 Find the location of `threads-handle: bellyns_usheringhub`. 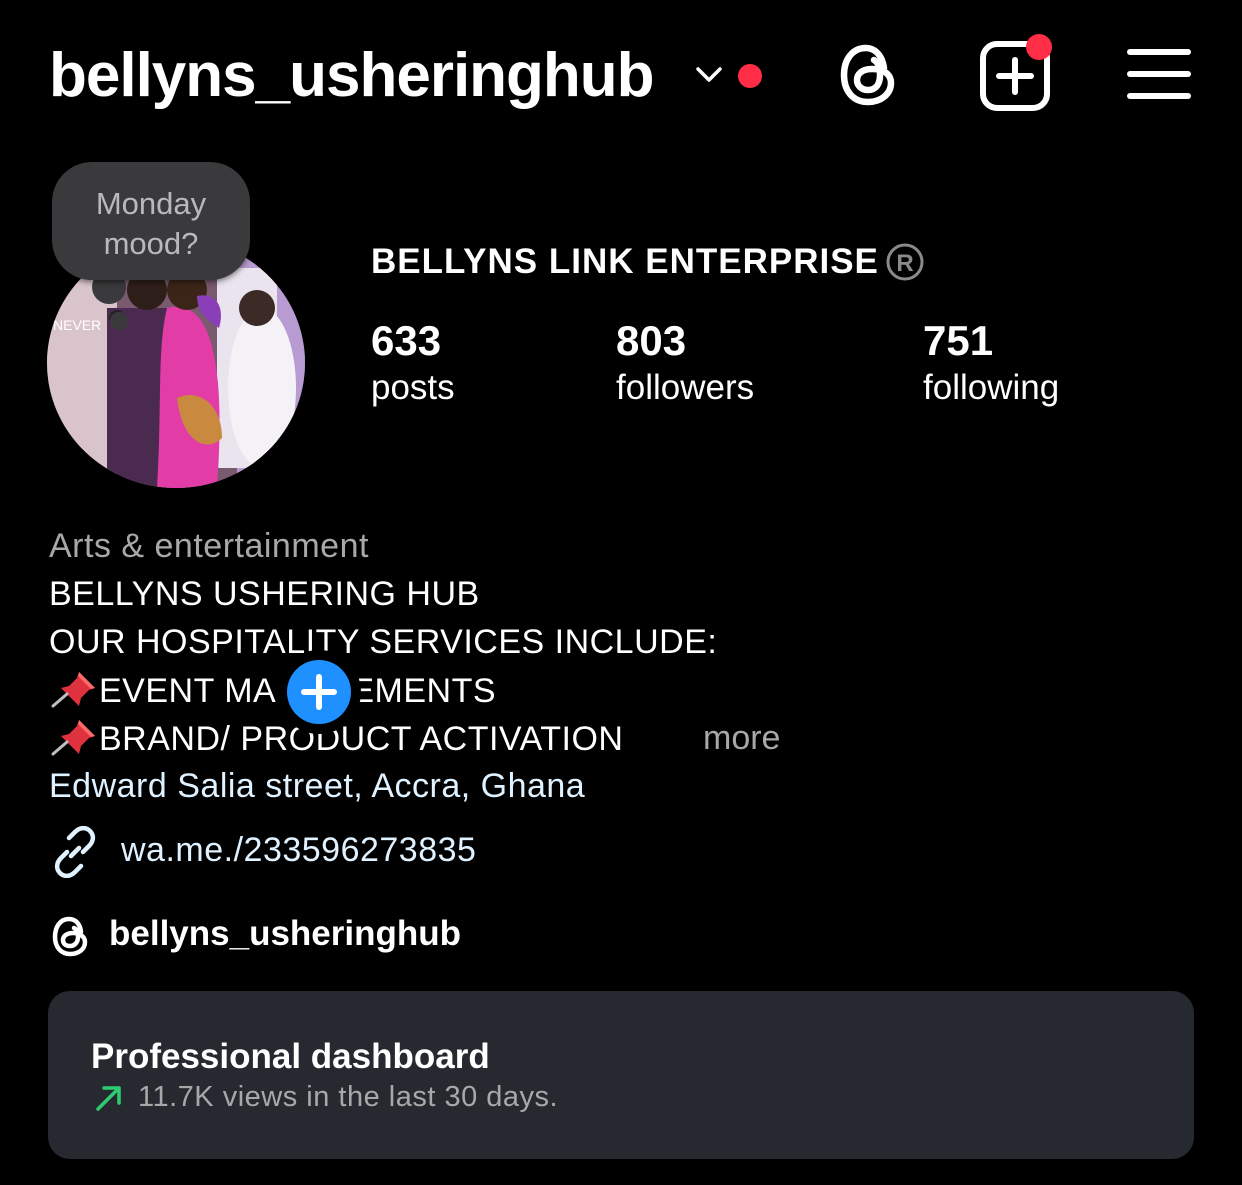

threads-handle: bellyns_usheringhub is located at coordinates (285, 933).